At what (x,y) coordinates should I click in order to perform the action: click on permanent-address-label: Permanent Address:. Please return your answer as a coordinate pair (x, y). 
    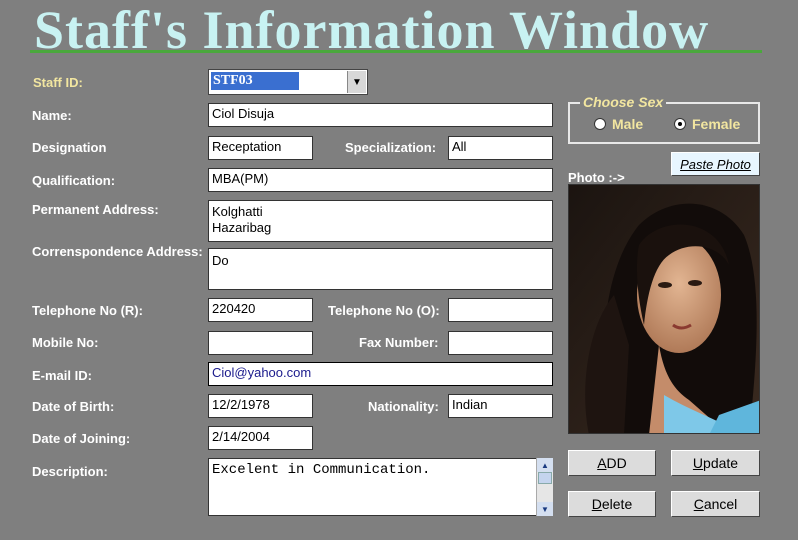
    Looking at the image, I should click on (95, 209).